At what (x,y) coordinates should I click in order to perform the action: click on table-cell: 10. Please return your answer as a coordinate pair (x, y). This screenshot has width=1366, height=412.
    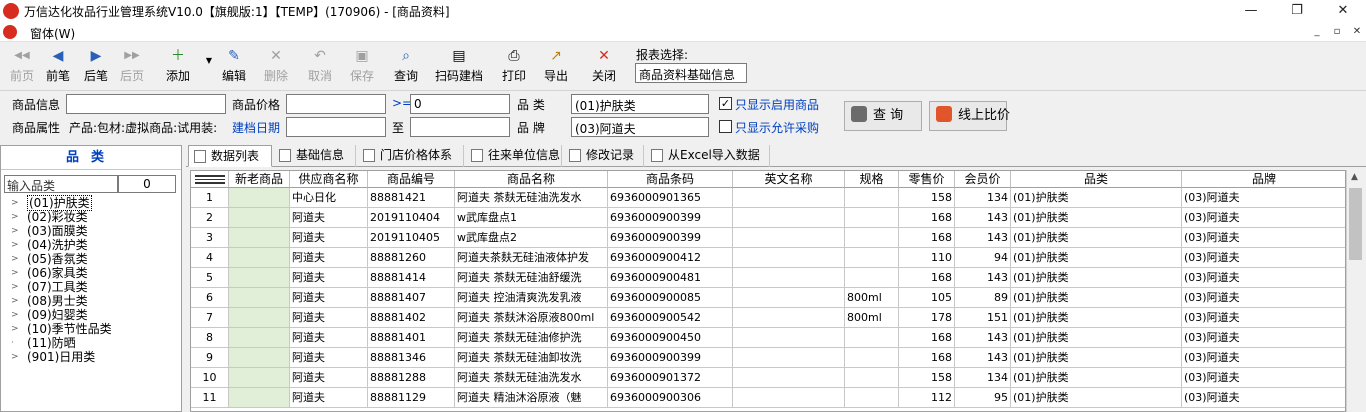
    Looking at the image, I should click on (210, 378).